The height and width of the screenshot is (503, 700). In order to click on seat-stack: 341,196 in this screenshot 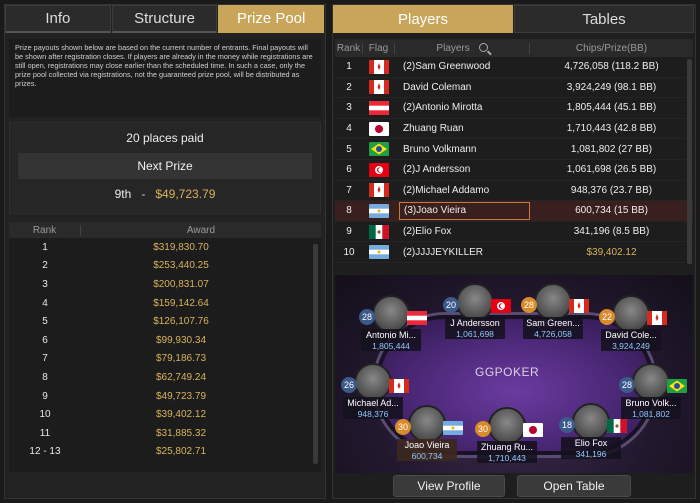, I will do `click(591, 454)`.